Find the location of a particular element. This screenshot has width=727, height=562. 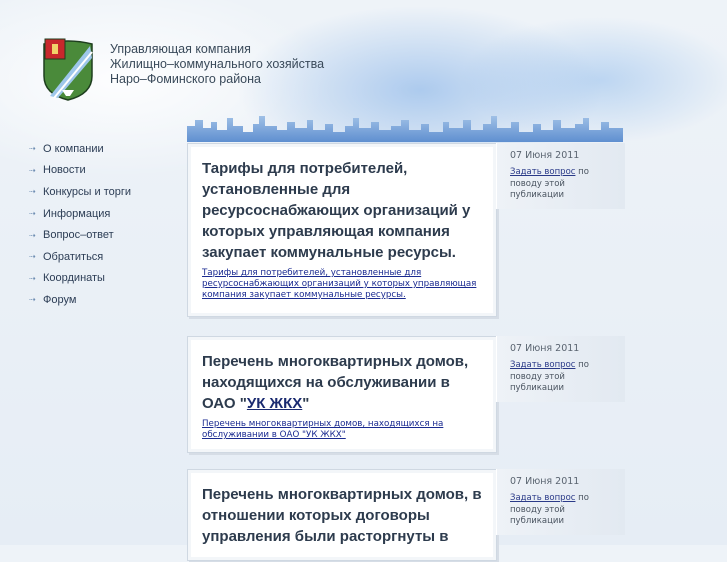

nav-item-faq: ⇢ Вопрос–ответ is located at coordinates (104, 235).